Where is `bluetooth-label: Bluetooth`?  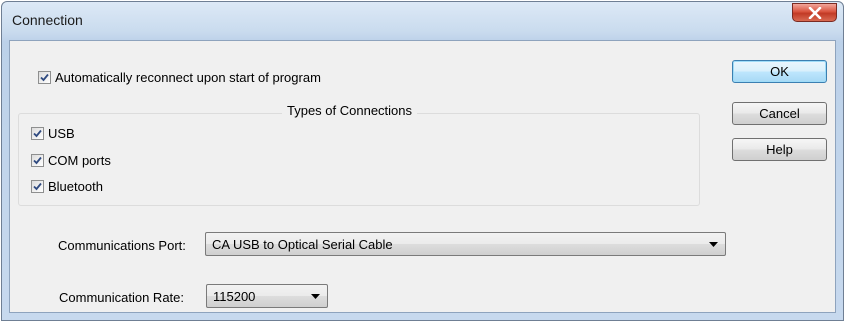
bluetooth-label: Bluetooth is located at coordinates (75, 186).